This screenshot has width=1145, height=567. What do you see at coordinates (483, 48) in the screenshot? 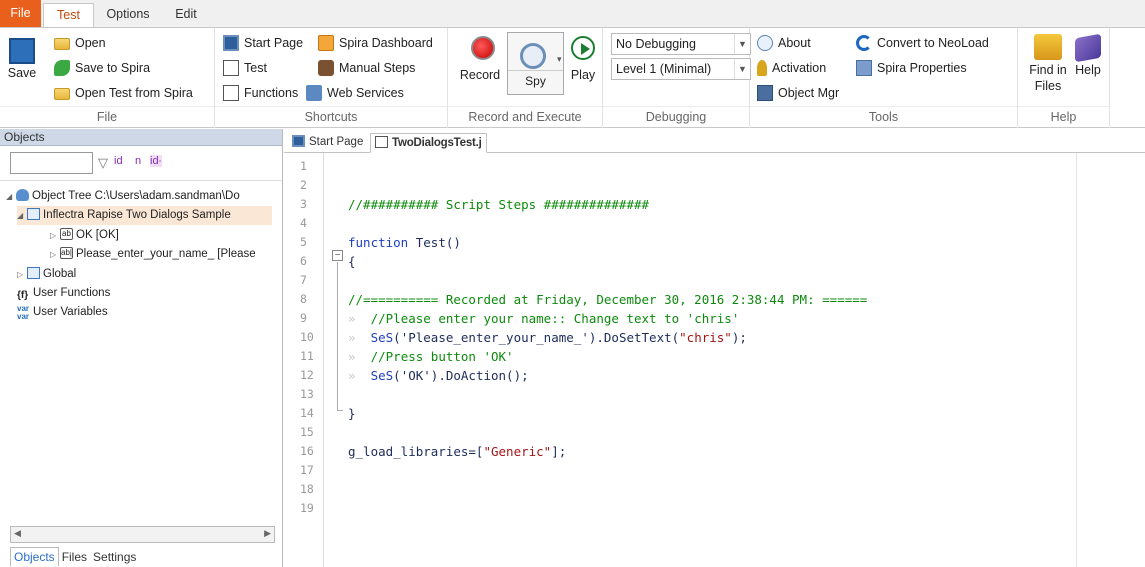
I see `record-icon` at bounding box center [483, 48].